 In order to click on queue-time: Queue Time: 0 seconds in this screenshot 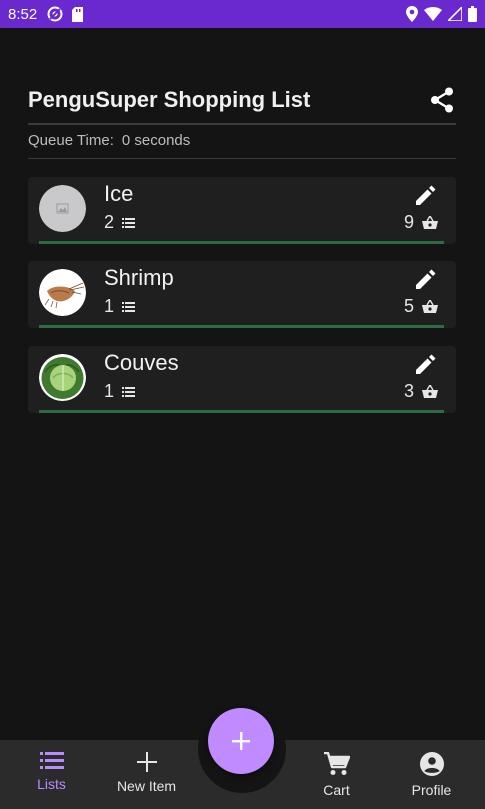, I will do `click(109, 140)`.